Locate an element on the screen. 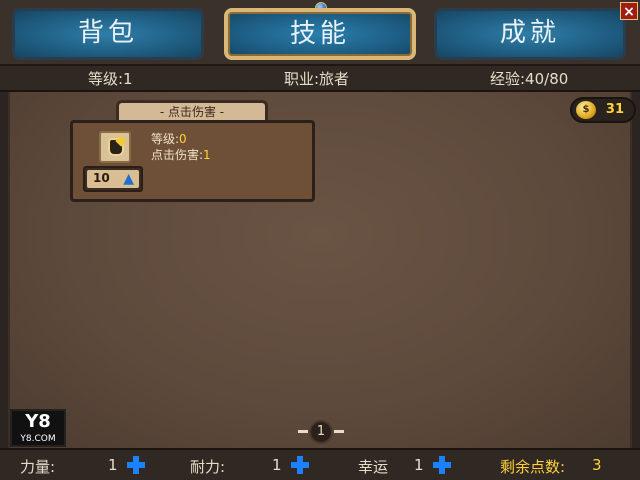 Image resolution: width=640 pixels, height=480 pixels. page-next-dash is located at coordinates (339, 431).